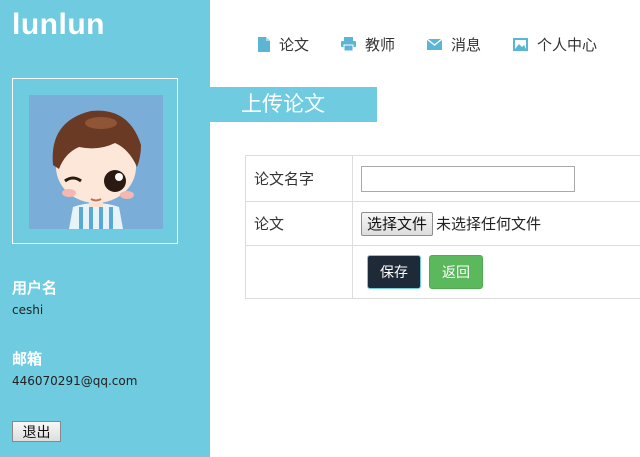 This screenshot has width=640, height=457. I want to click on nav-item-teachers: 教师, so click(368, 44).